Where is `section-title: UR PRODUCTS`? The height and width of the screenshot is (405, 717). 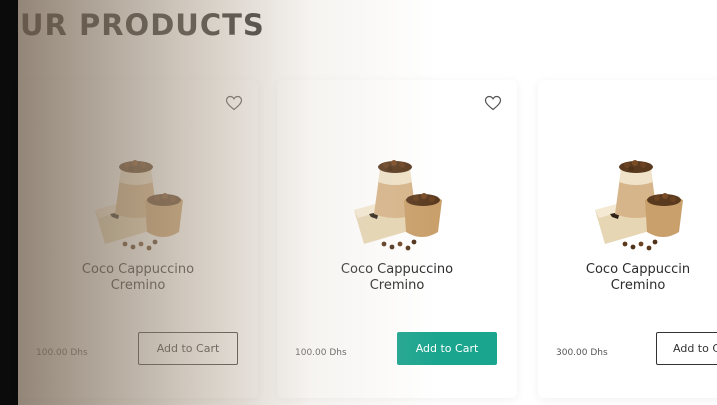
section-title: UR PRODUCTS is located at coordinates (142, 25).